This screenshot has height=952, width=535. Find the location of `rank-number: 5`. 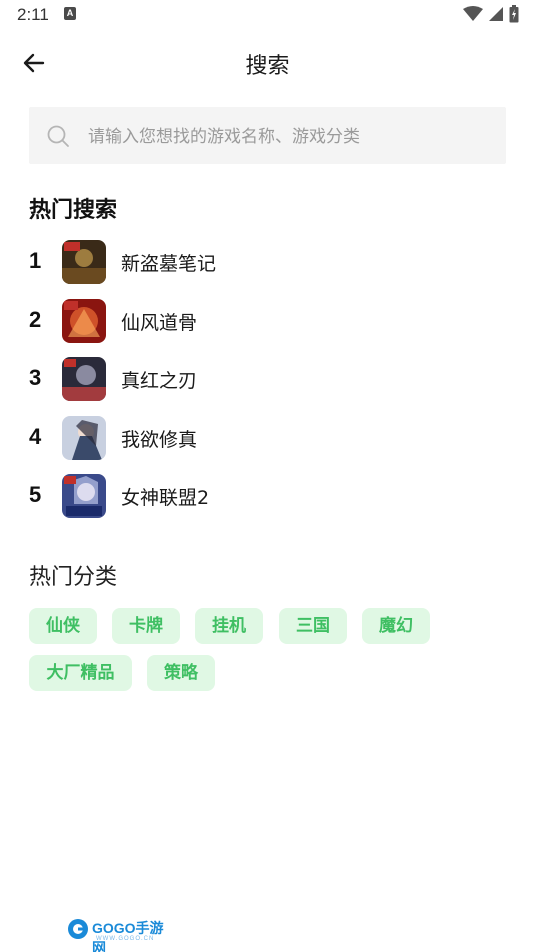

rank-number: 5 is located at coordinates (35, 494).